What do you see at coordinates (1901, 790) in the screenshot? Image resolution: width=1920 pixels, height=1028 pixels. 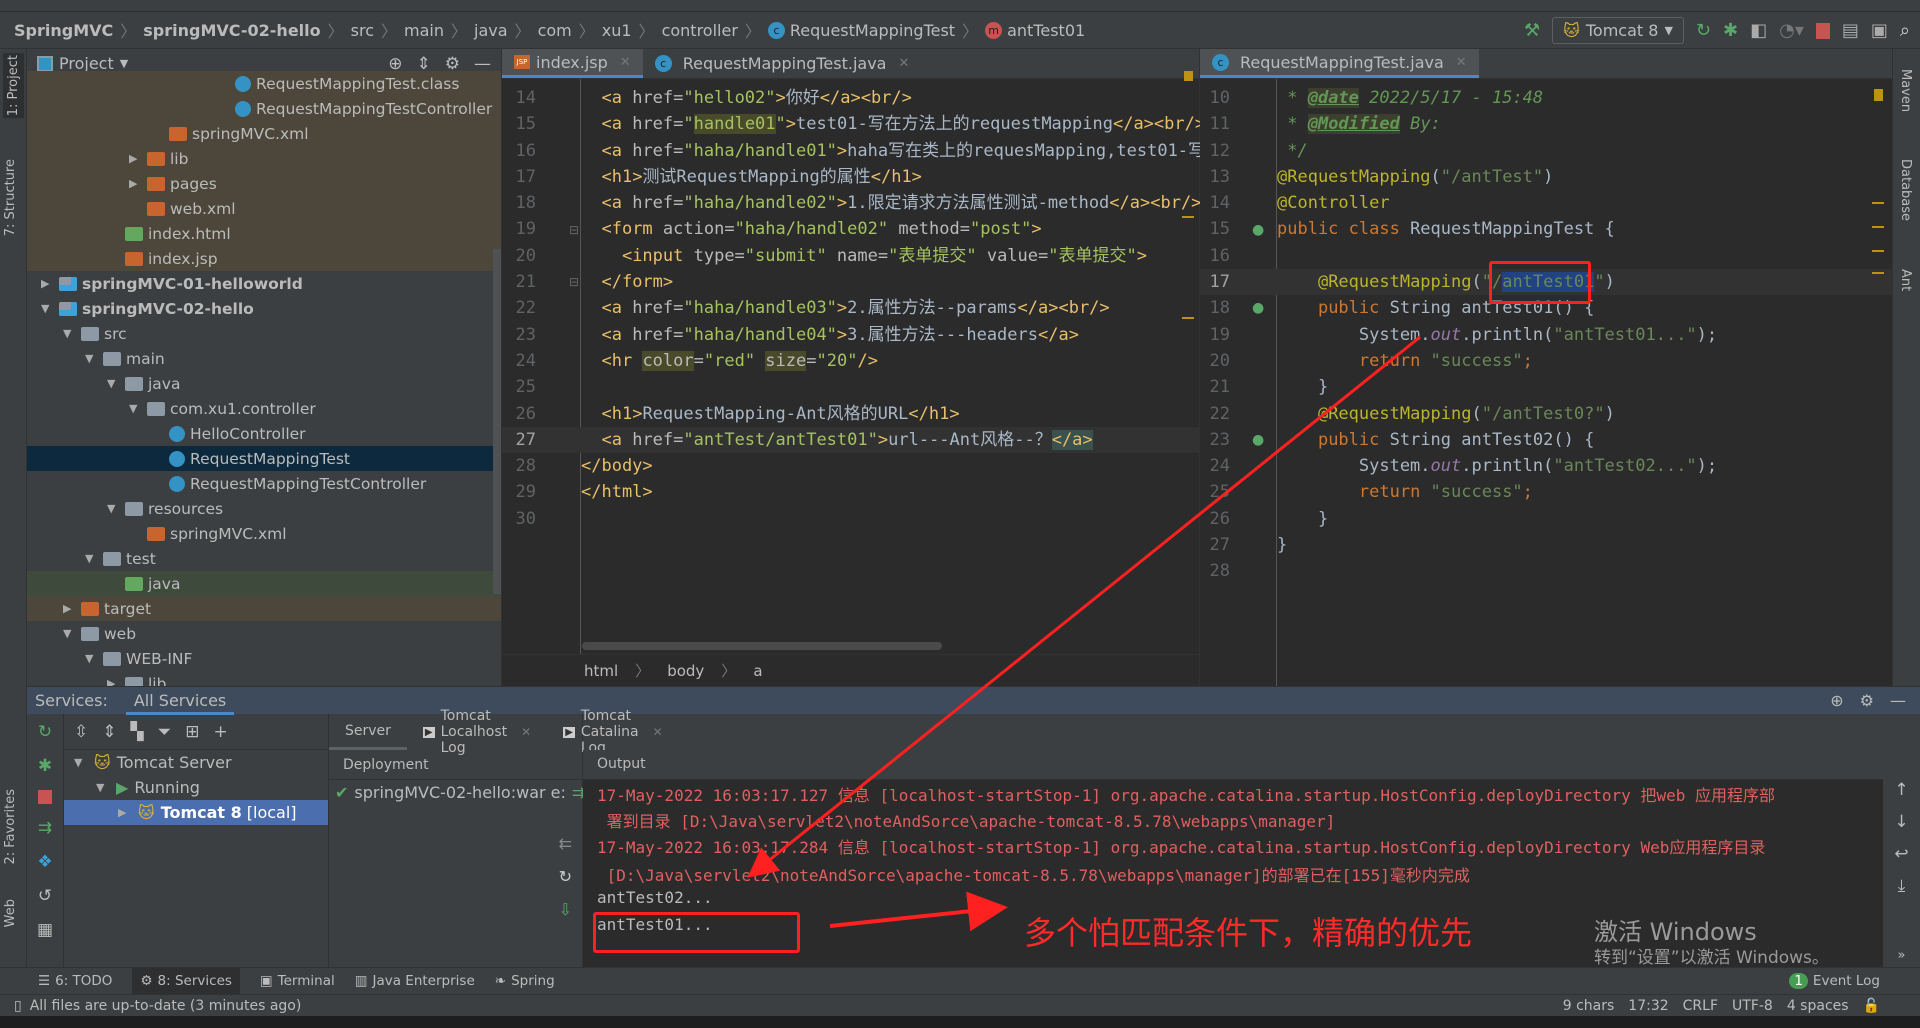 I see `scroll-up-icon: ↑` at bounding box center [1901, 790].